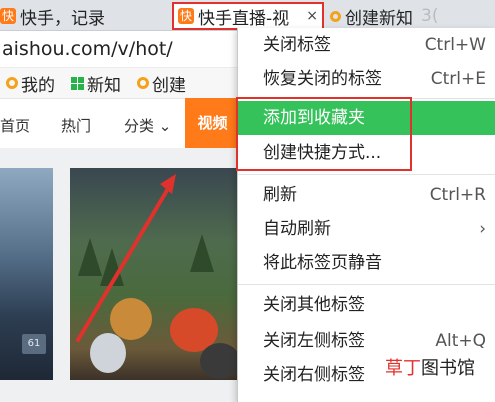 Image resolution: width=495 pixels, height=402 pixels. What do you see at coordinates (458, 79) in the screenshot?
I see `menu-shortcut: Ctrl+E` at bounding box center [458, 79].